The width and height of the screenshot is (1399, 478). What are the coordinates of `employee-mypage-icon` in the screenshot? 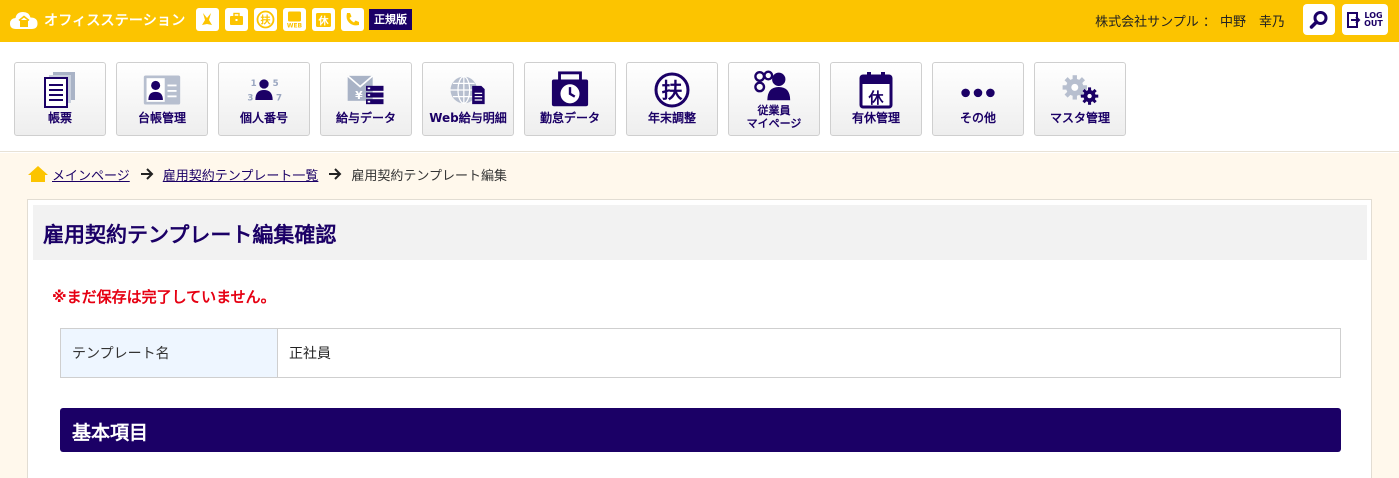 It's located at (774, 86).